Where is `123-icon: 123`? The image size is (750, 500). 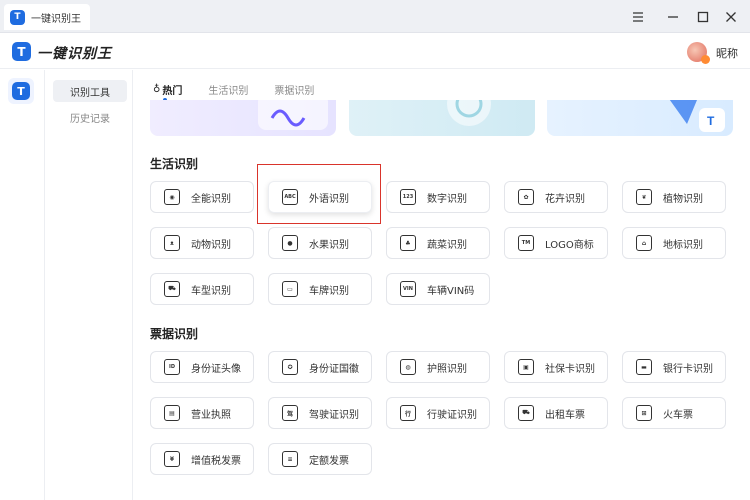 123-icon: 123 is located at coordinates (408, 197).